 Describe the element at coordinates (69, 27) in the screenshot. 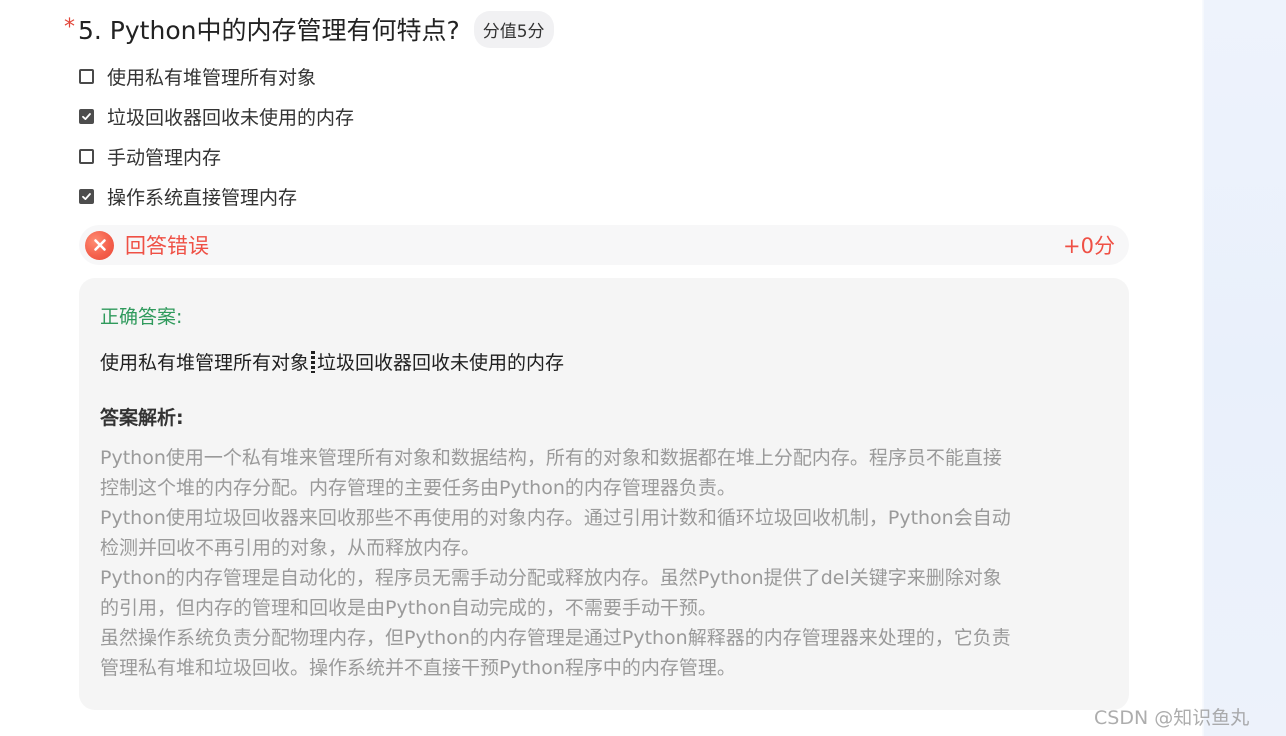

I see `required-mark: *` at that location.